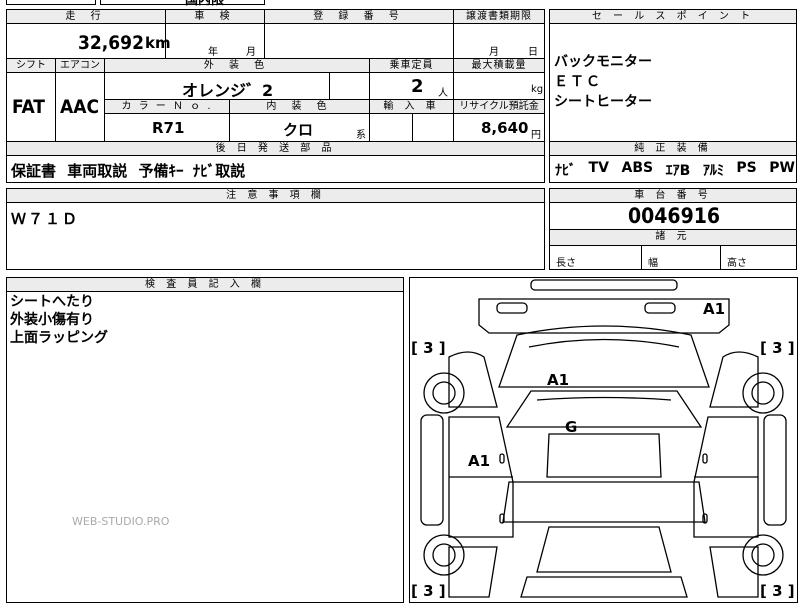 Image resolution: width=800 pixels, height=603 pixels. I want to click on chassis-header: 車 台 番 号, so click(673, 195).